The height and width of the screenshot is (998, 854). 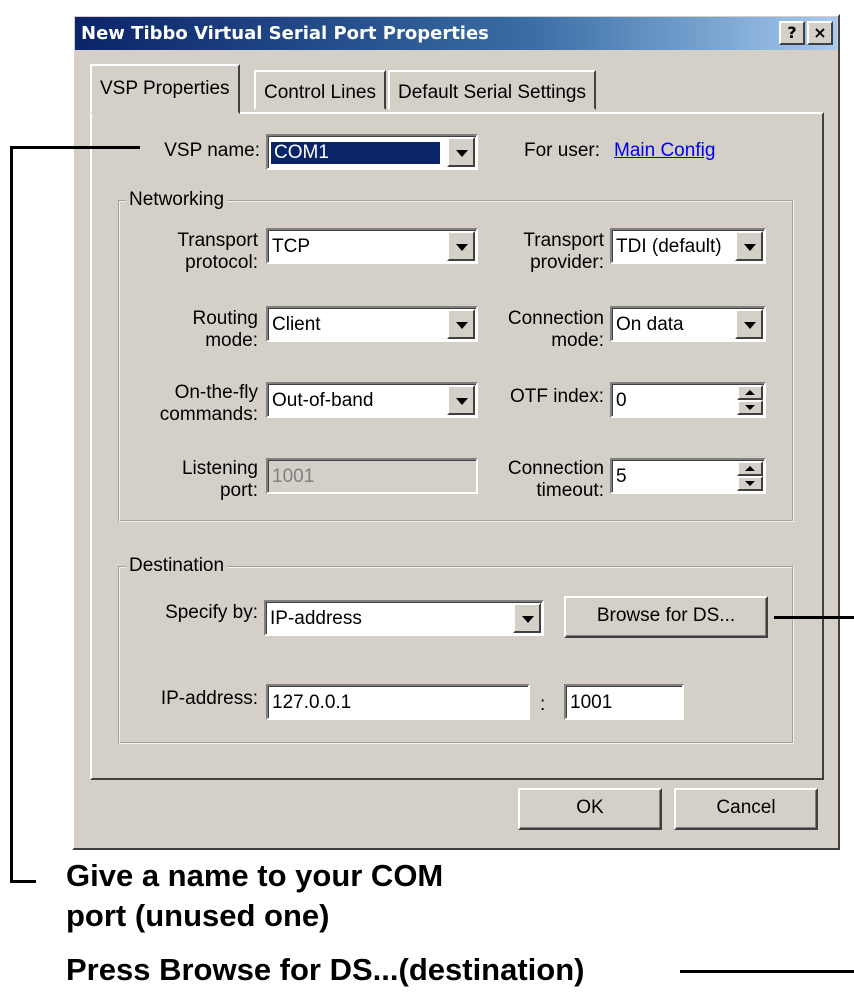 I want to click on vsp-name-dropdown: COM1, so click(x=372, y=152).